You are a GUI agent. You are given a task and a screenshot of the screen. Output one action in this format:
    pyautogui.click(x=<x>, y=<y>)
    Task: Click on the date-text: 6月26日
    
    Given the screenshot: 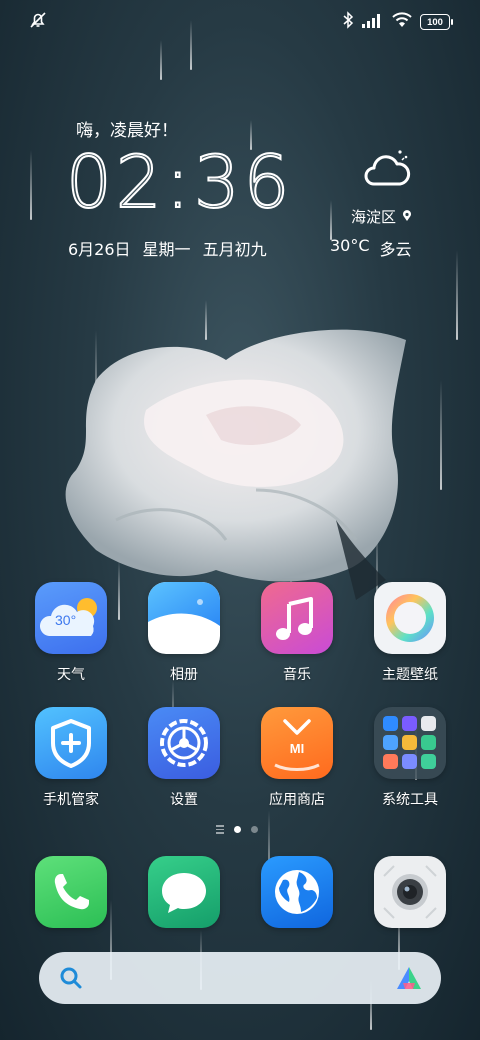 What is the action you would take?
    pyautogui.click(x=99, y=249)
    